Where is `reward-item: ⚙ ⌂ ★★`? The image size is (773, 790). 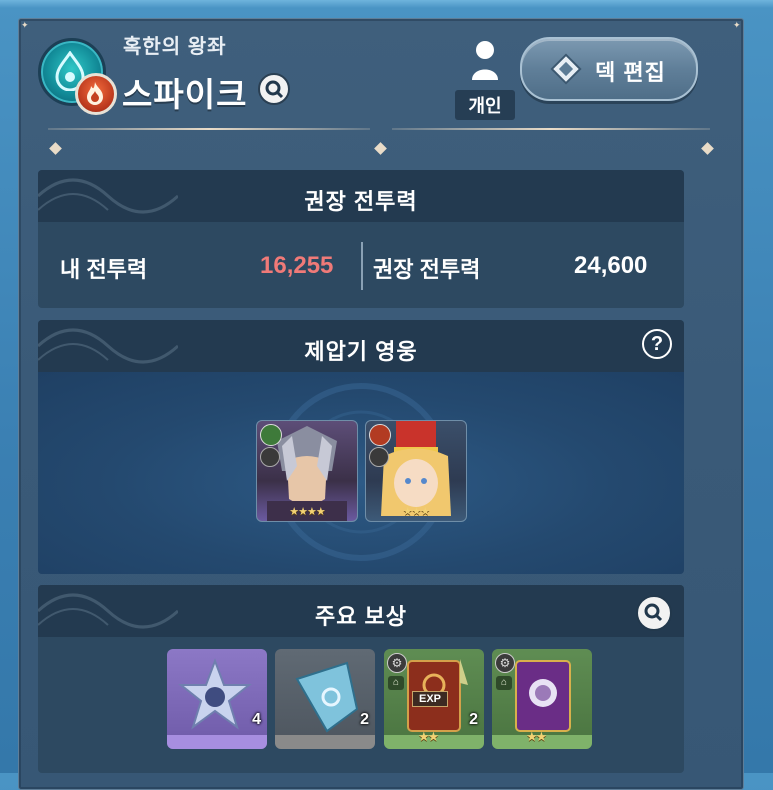
reward-item: ⚙ ⌂ ★★ is located at coordinates (542, 699).